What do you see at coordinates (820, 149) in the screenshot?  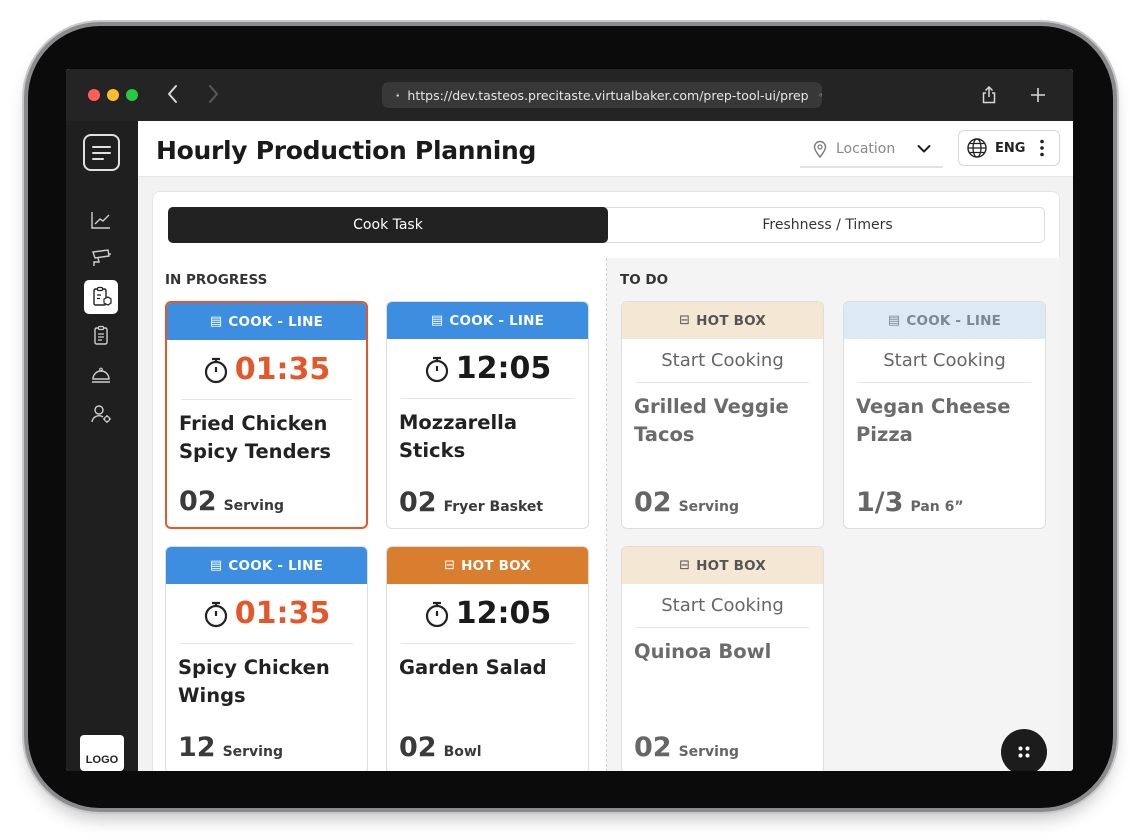 I see `location-pin-icon` at bounding box center [820, 149].